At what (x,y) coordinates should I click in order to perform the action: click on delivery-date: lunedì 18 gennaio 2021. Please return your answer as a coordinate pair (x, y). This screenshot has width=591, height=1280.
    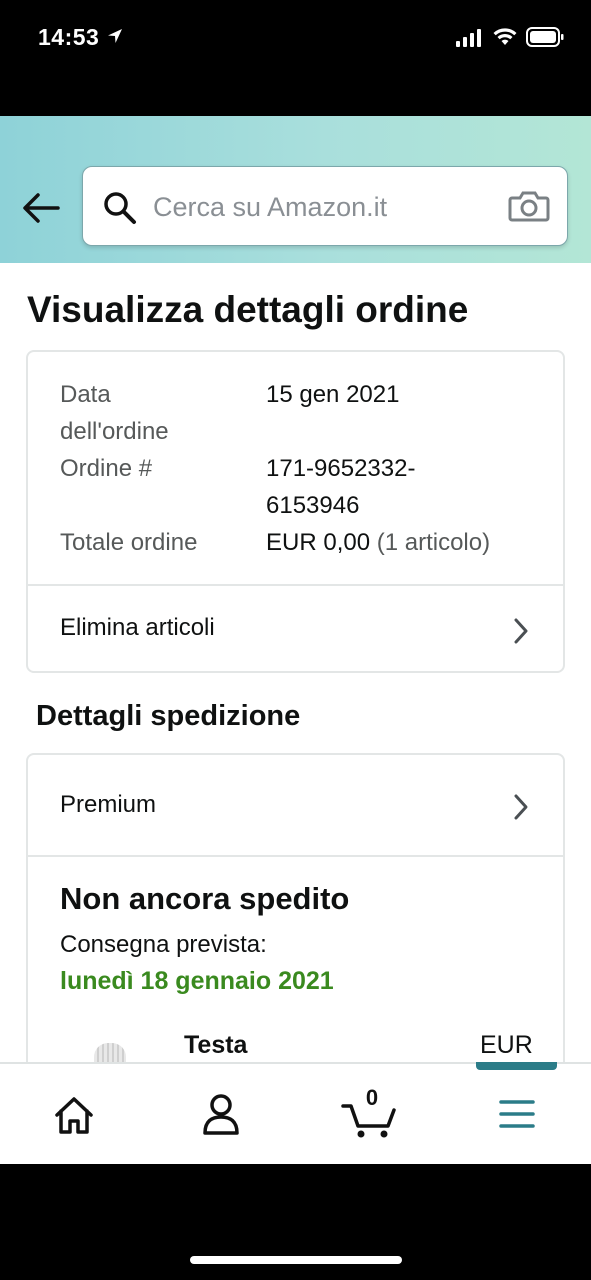
    Looking at the image, I should click on (197, 981).